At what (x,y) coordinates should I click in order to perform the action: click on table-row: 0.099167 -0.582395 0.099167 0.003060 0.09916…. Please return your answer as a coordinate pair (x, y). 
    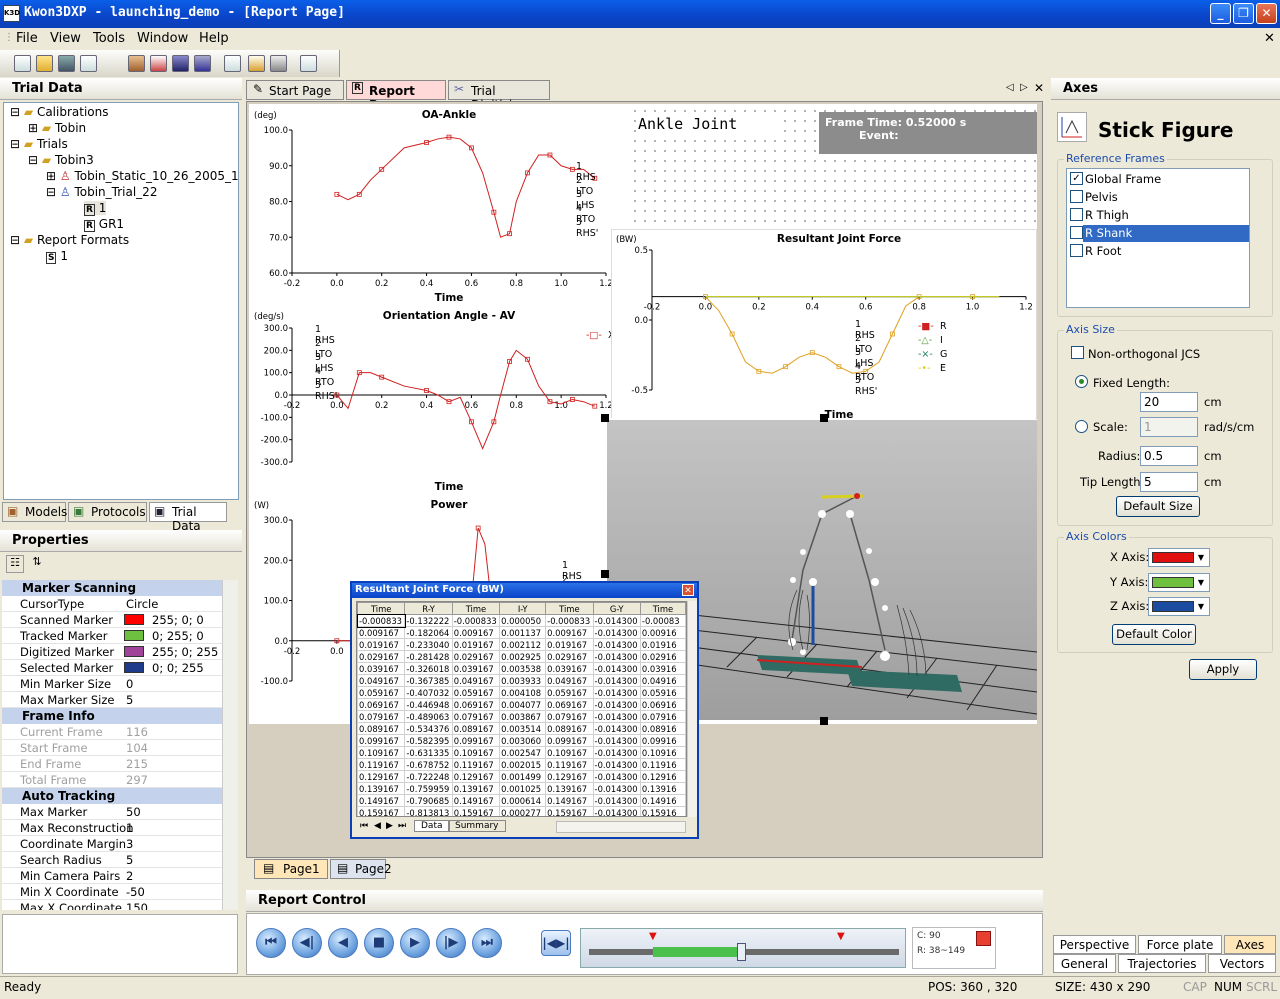
    Looking at the image, I should click on (521, 740).